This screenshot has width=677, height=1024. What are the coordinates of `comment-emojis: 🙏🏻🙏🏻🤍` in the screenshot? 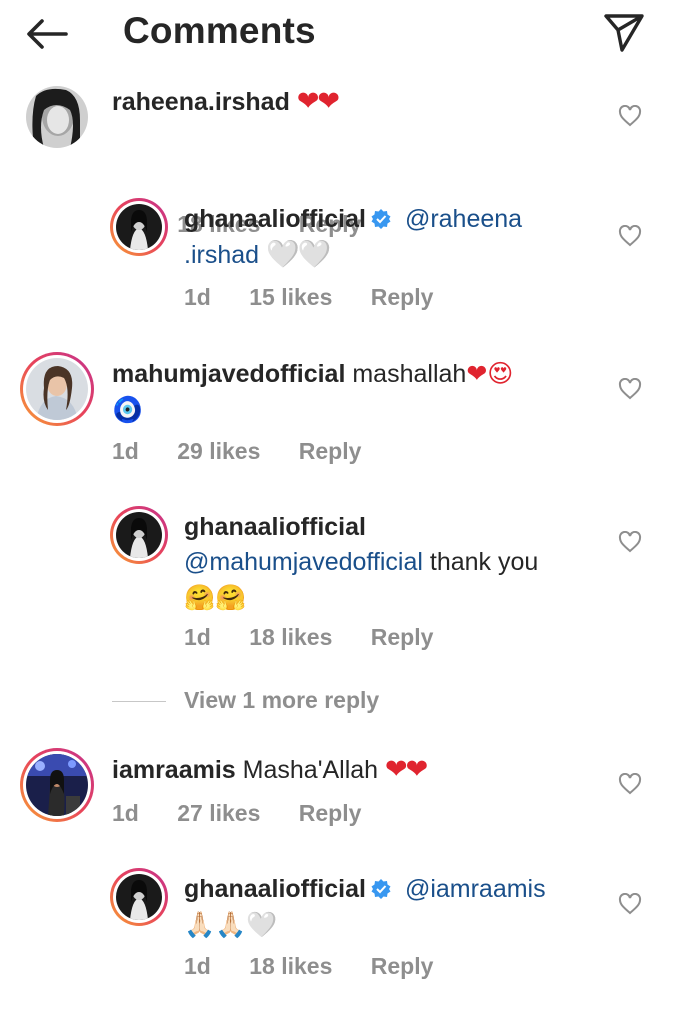 It's located at (231, 924).